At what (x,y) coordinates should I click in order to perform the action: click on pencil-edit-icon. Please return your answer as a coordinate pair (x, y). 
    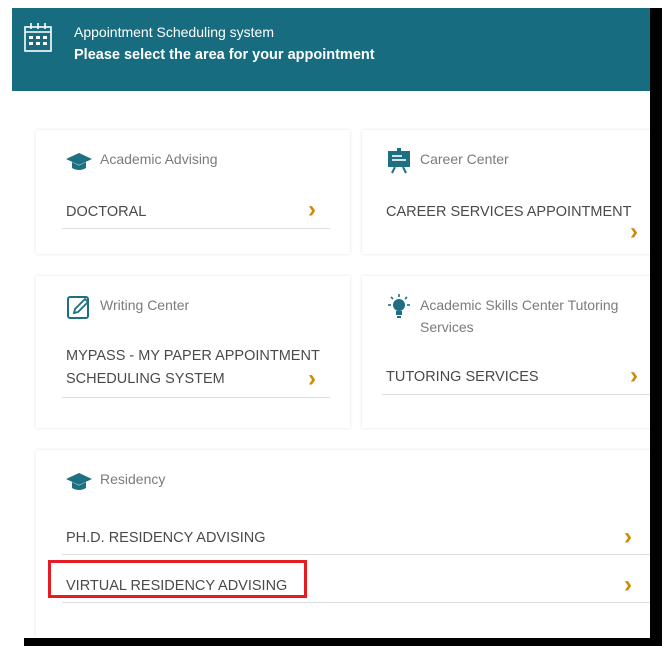
    Looking at the image, I should click on (78, 307).